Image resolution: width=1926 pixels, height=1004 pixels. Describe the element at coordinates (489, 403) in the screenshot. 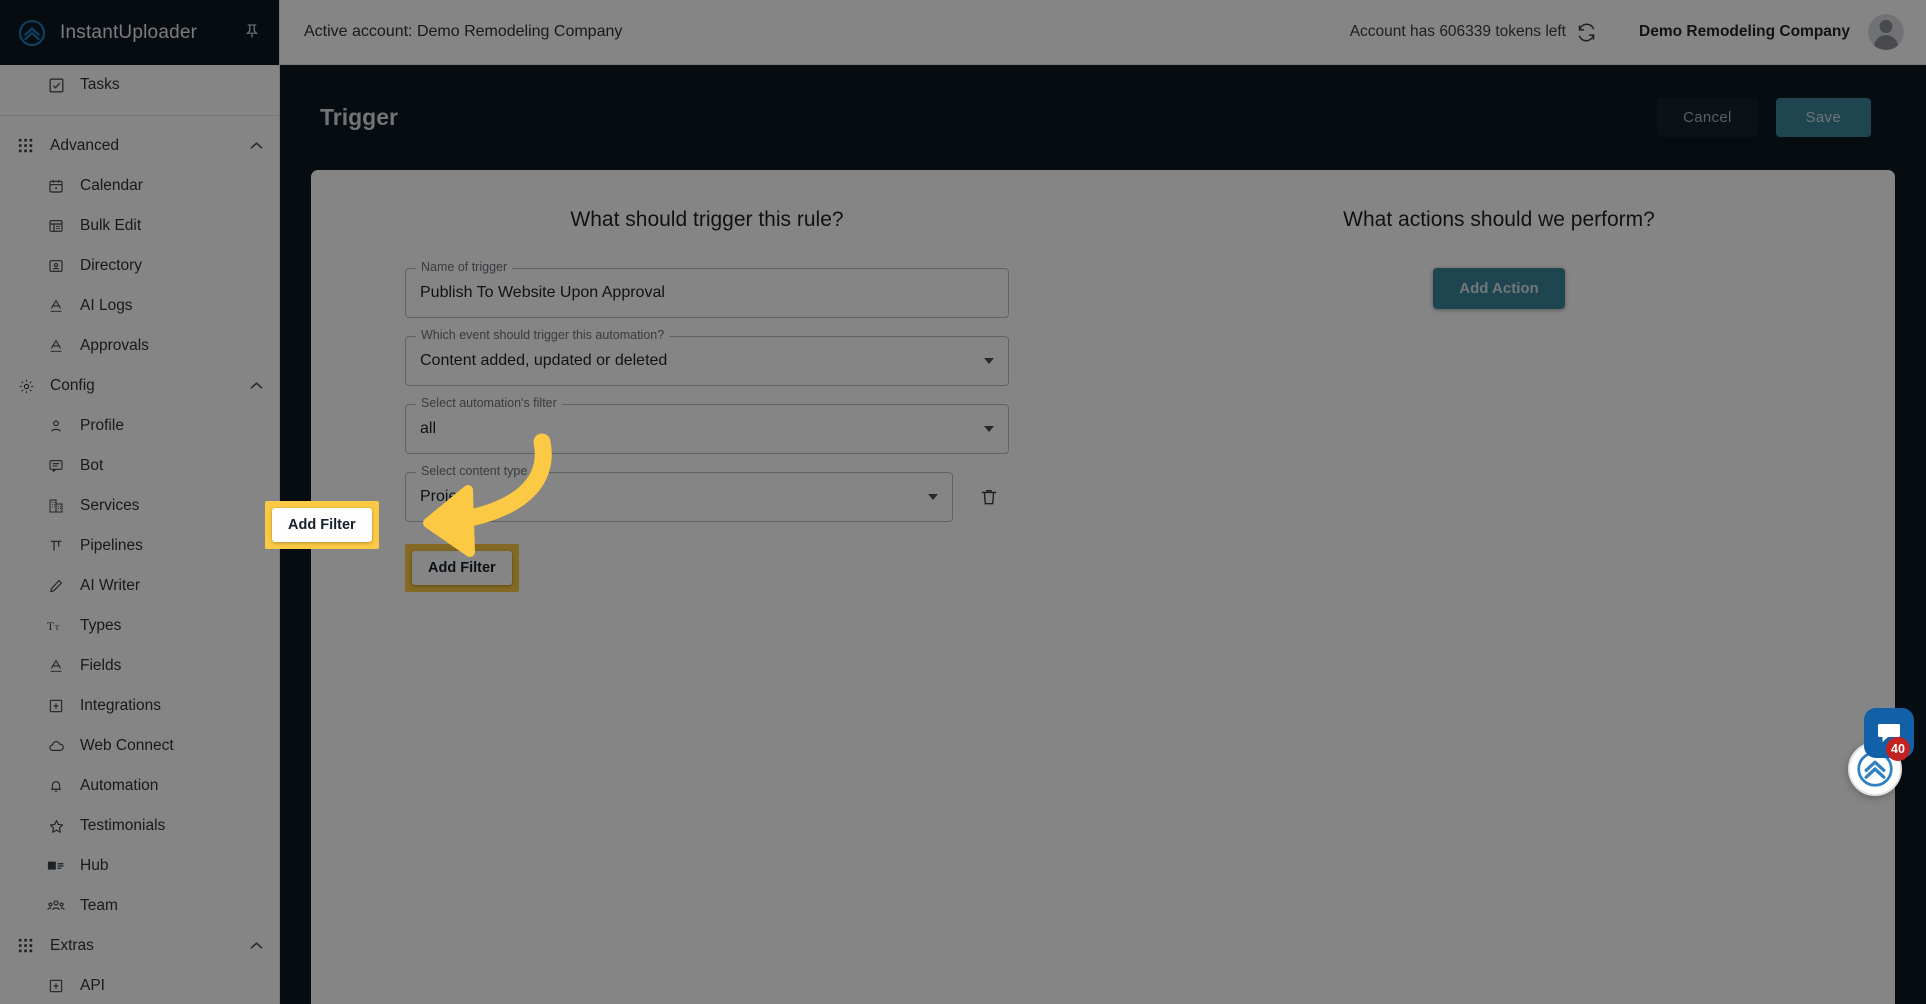

I see `automation-filter-label: Select automation's filter` at that location.